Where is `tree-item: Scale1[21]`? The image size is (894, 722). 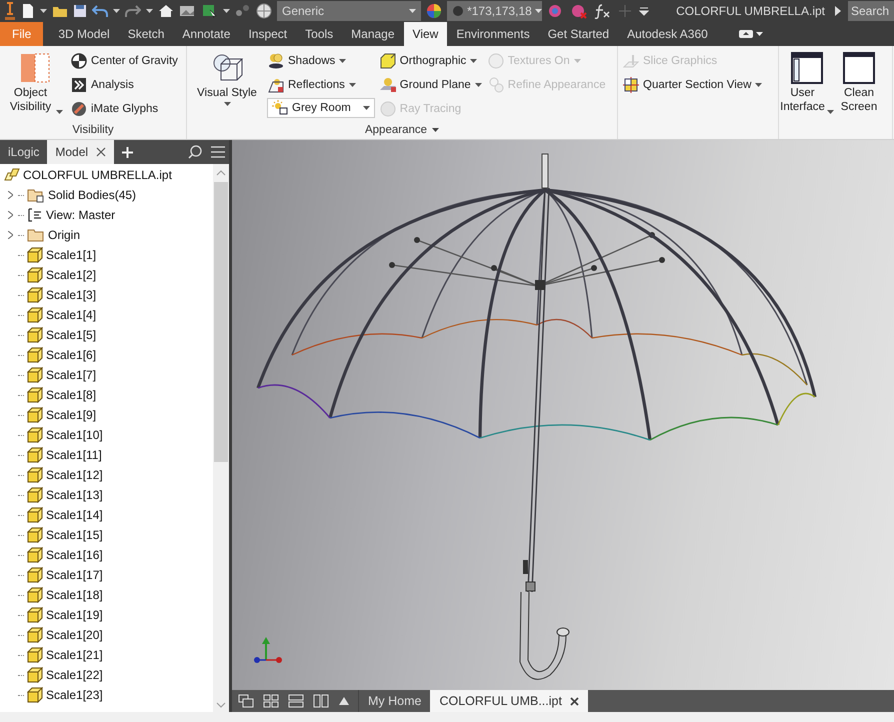 tree-item: Scale1[21] is located at coordinates (74, 655).